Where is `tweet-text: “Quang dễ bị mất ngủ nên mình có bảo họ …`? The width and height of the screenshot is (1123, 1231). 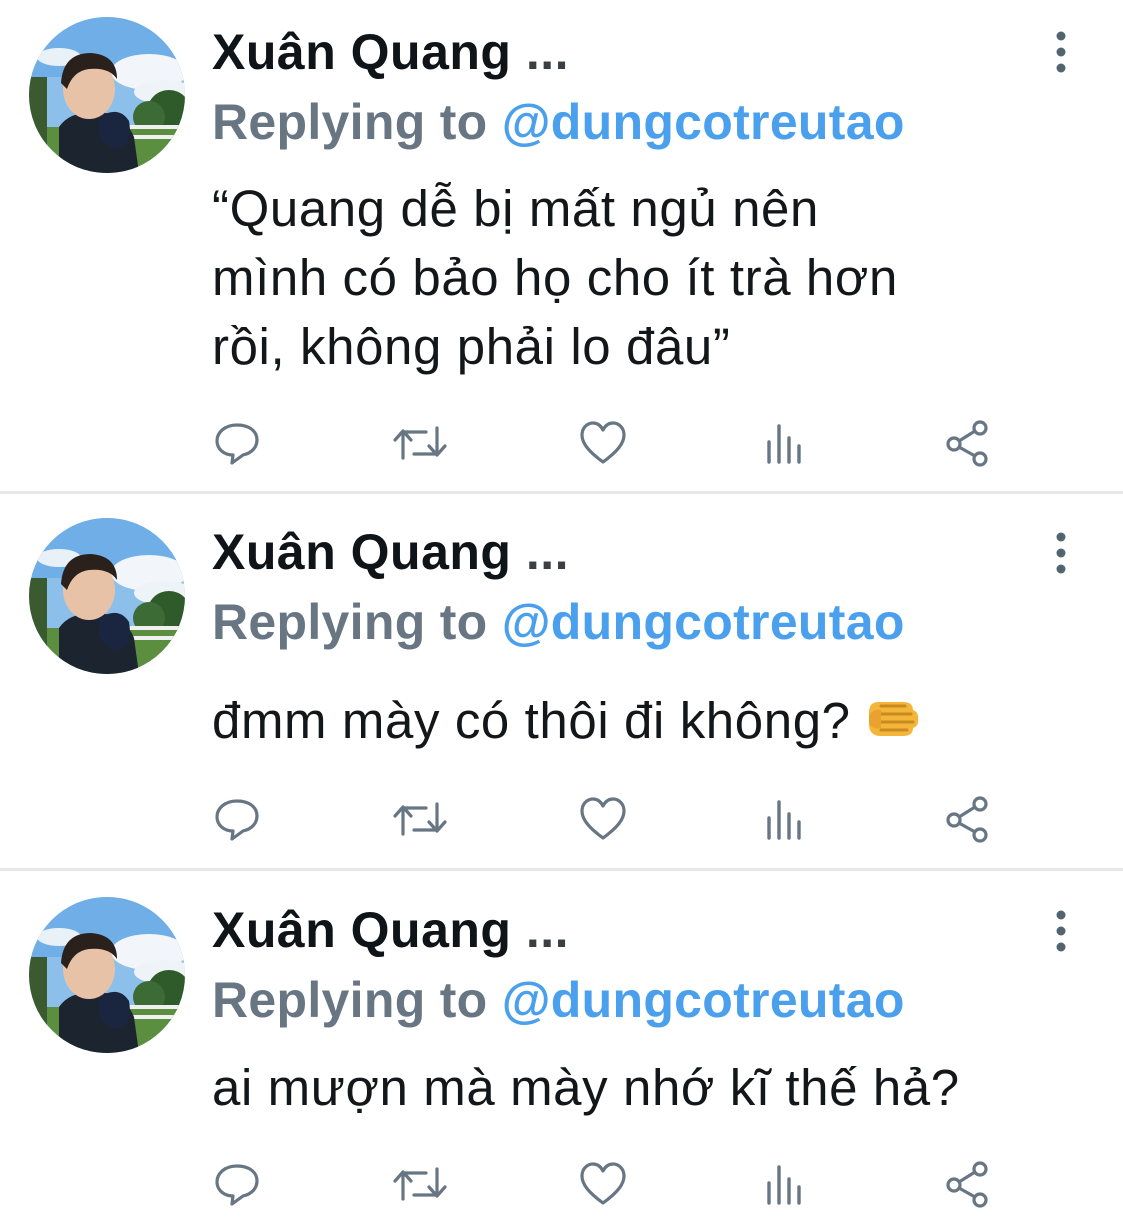
tweet-text: “Quang dễ bị mất ngủ nên mình có bảo họ … is located at coordinates (555, 277).